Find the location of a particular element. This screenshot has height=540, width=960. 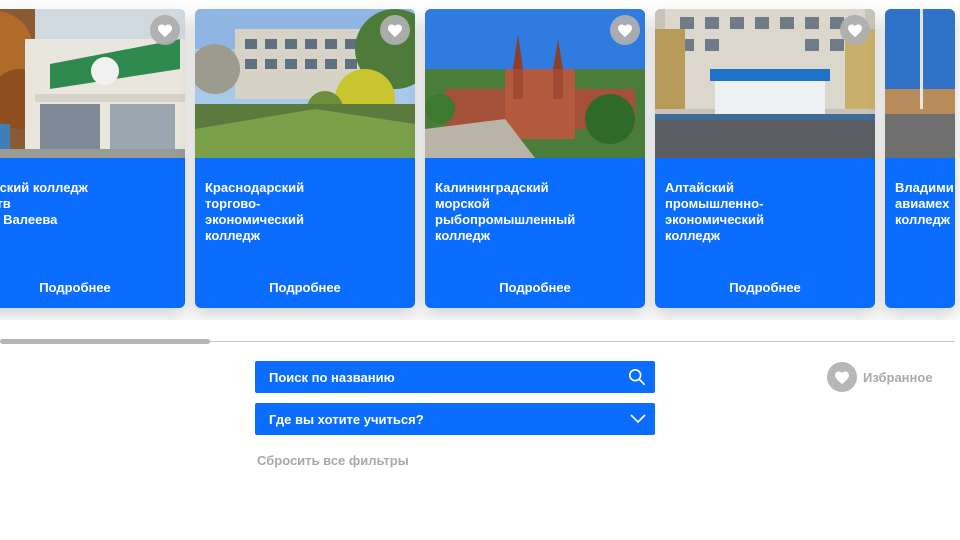

college-photo is located at coordinates (920, 83).